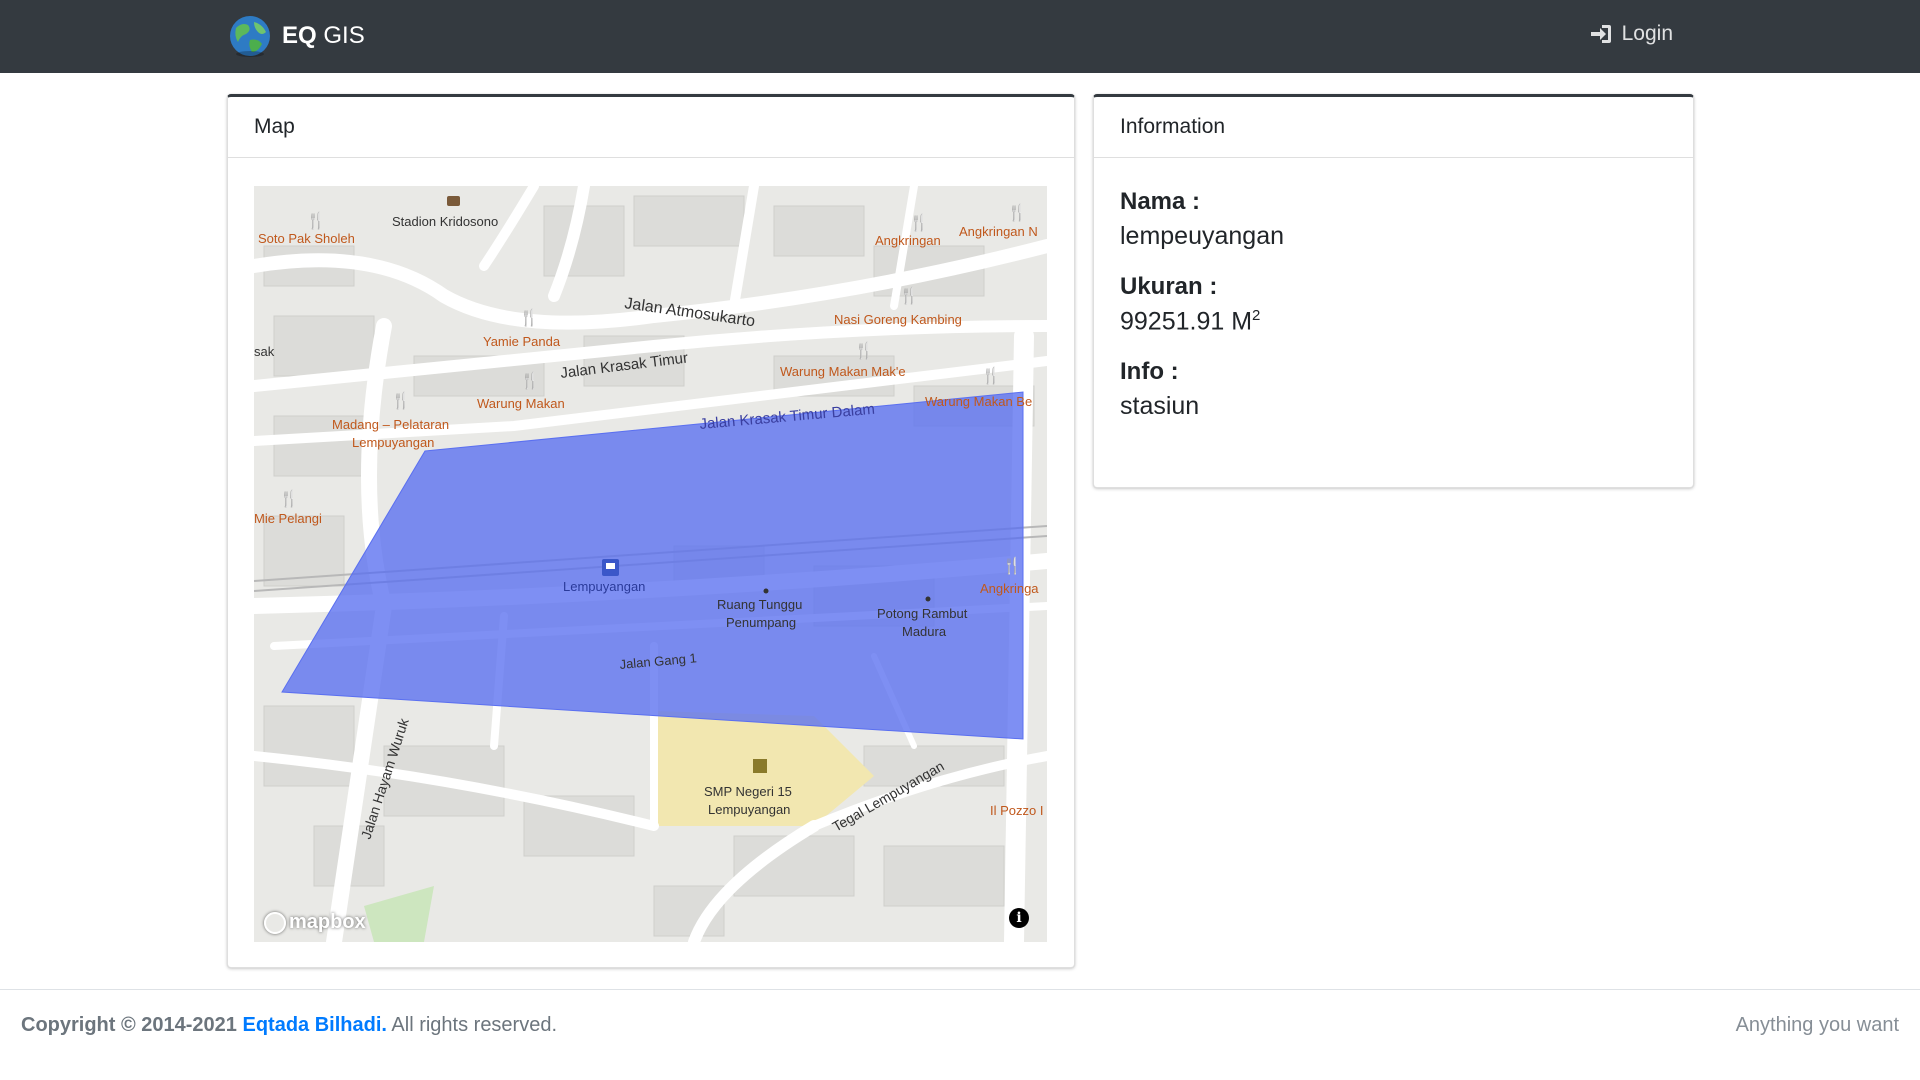  Describe the element at coordinates (651, 127) in the screenshot. I see `map-card-title: Map` at that location.